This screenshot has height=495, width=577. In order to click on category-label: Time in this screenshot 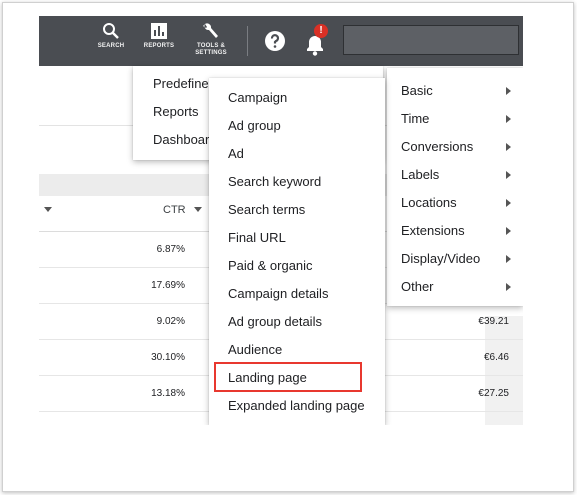, I will do `click(415, 118)`.